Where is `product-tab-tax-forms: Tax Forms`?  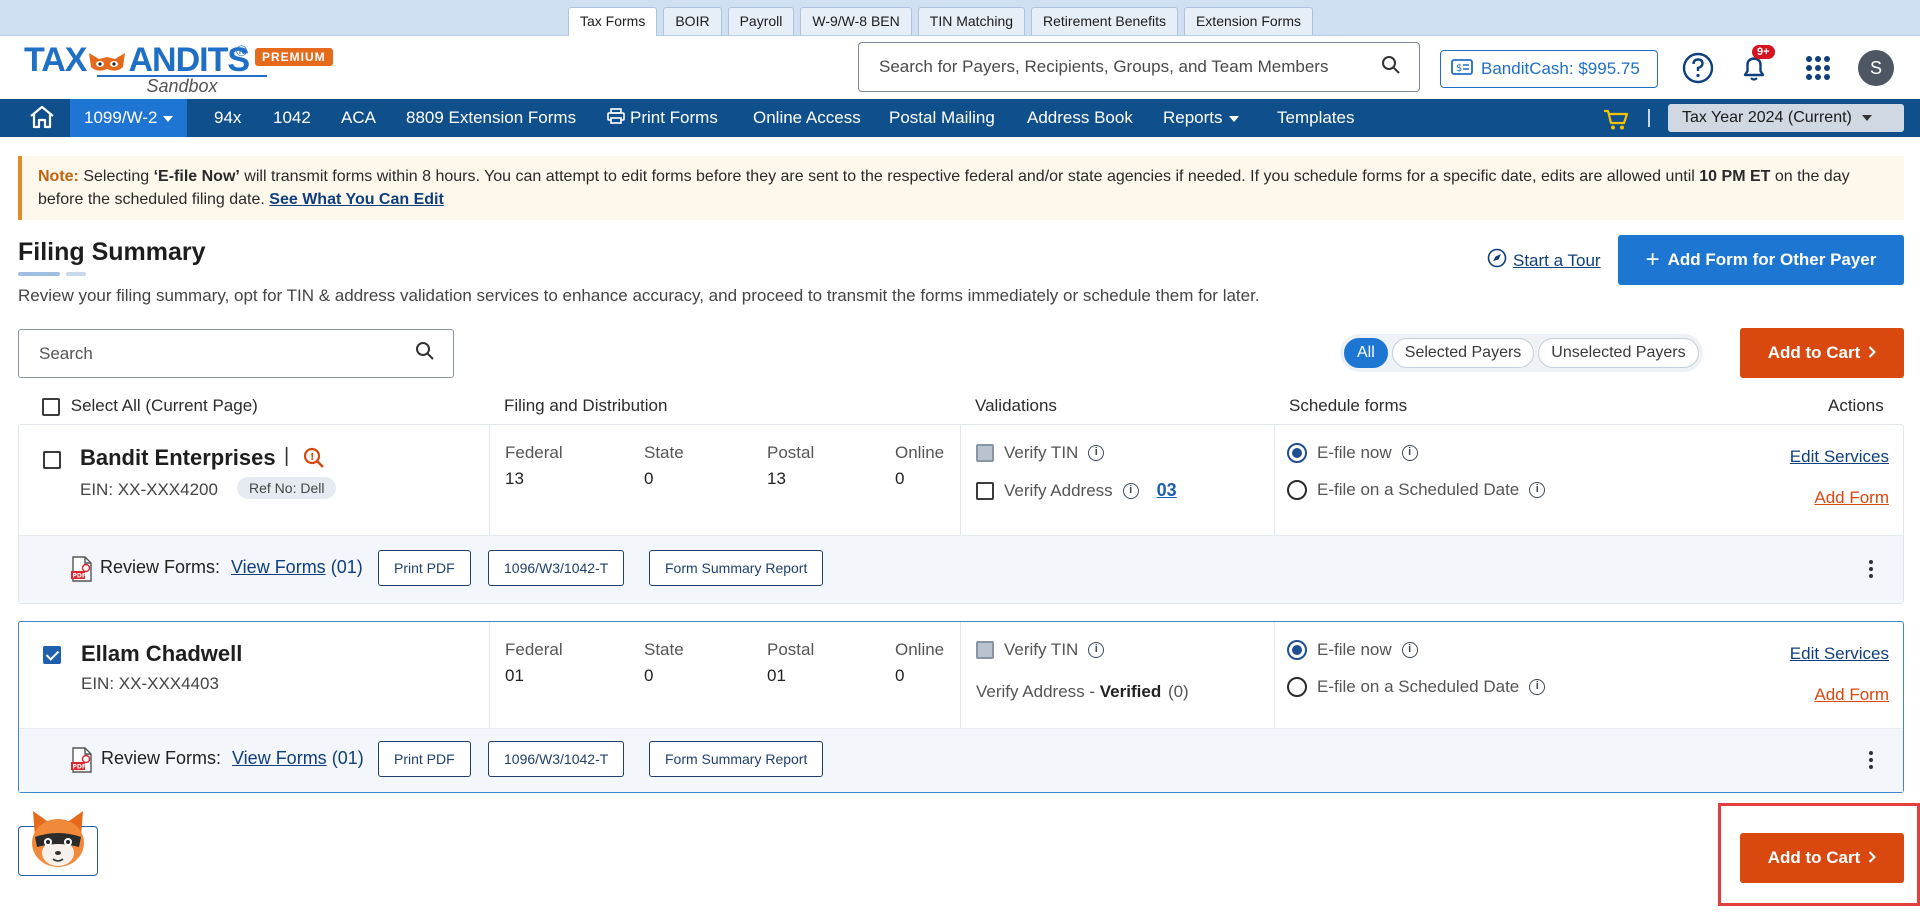 product-tab-tax-forms: Tax Forms is located at coordinates (613, 21).